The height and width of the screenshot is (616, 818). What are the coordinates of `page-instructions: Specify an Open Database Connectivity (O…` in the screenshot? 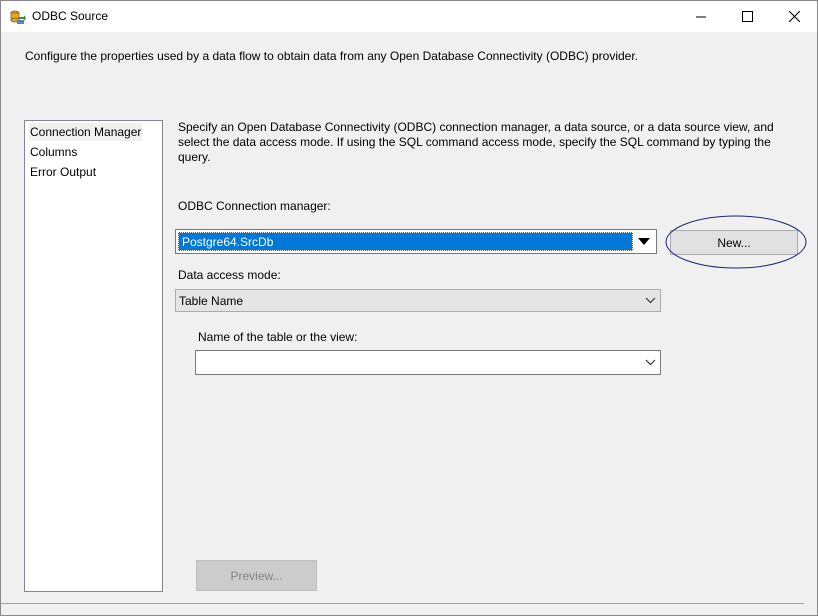 It's located at (476, 142).